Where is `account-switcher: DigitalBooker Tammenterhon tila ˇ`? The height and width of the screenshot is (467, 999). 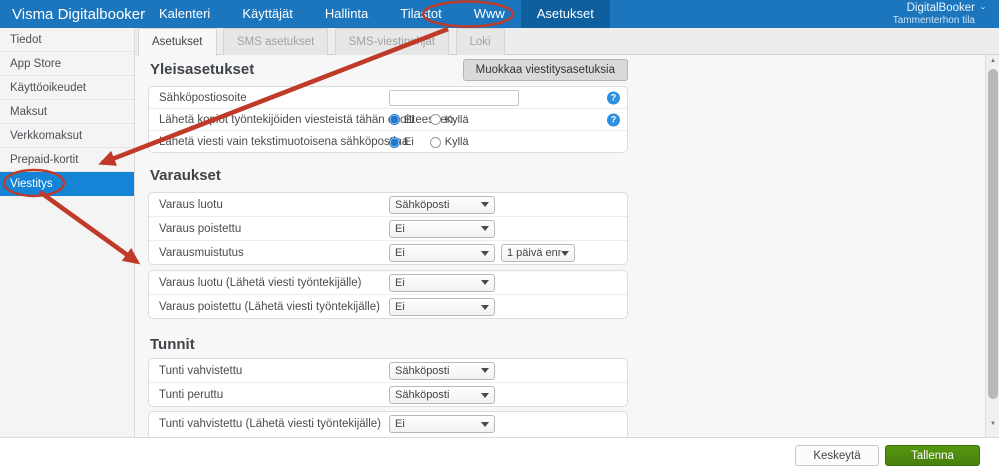 account-switcher: DigitalBooker Tammenterhon tila ˇ is located at coordinates (939, 14).